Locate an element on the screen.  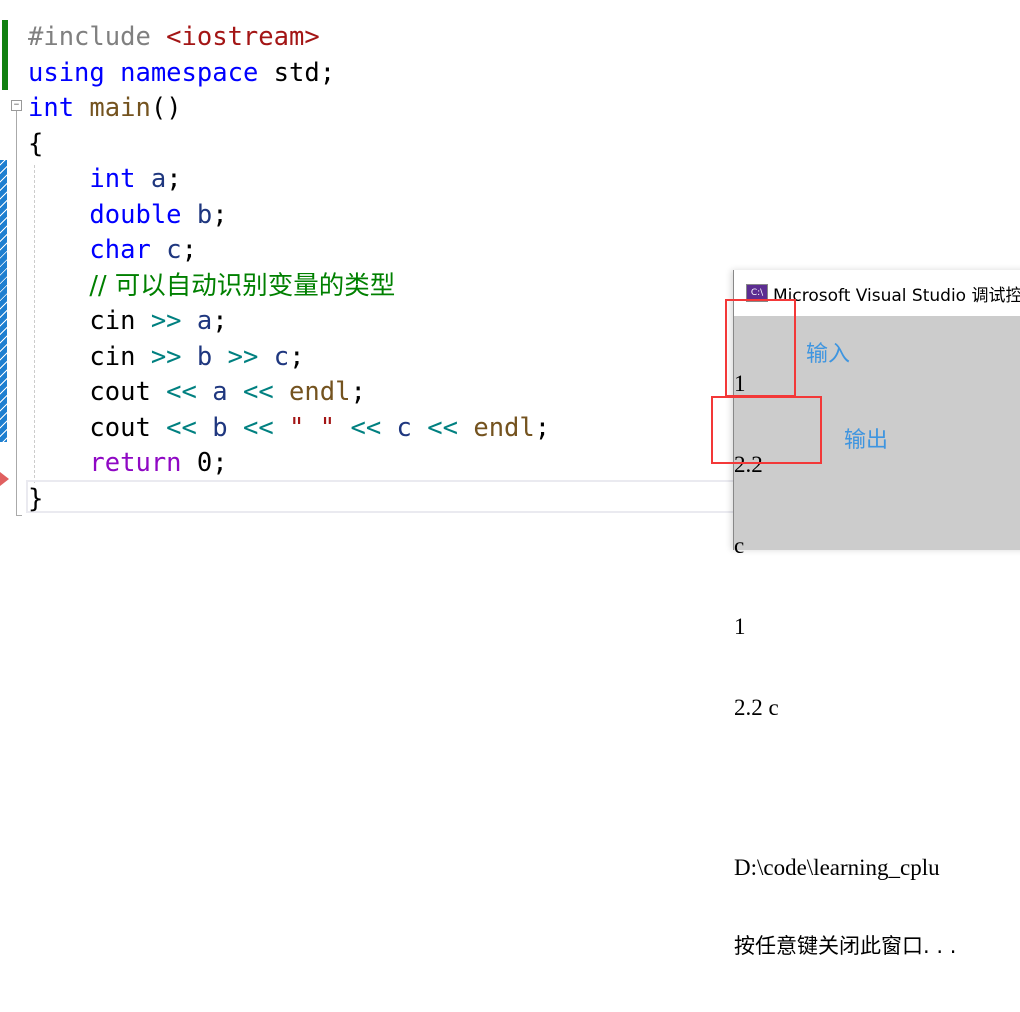
input-highlight-box is located at coordinates (760, 348).